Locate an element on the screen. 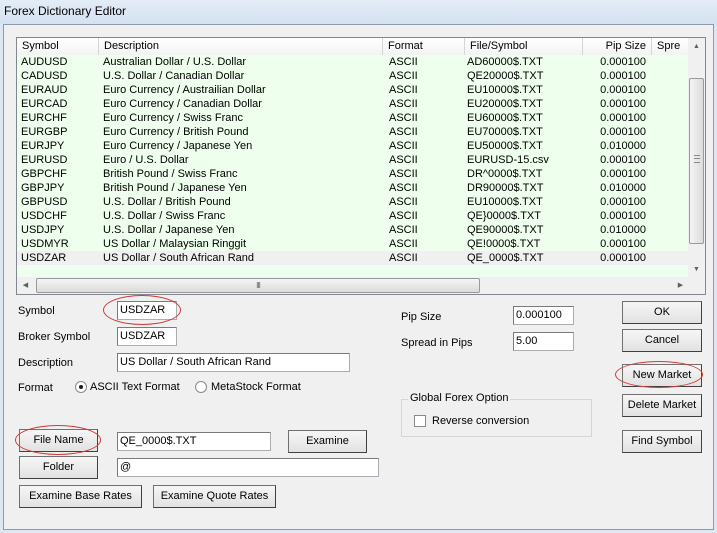 This screenshot has width=717, height=533. ok-button: OK is located at coordinates (662, 312).